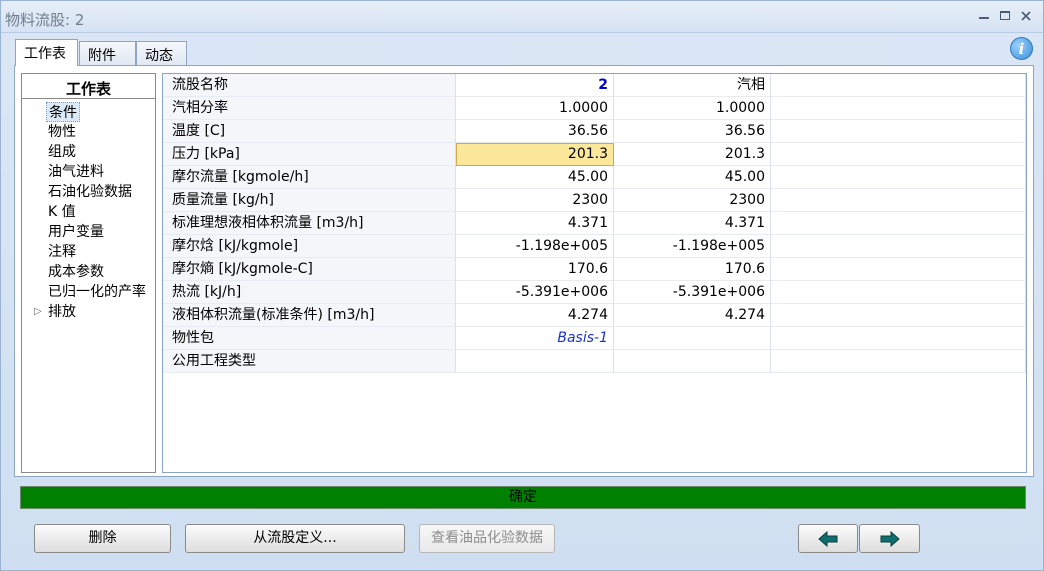 This screenshot has height=571, width=1044. What do you see at coordinates (63, 112) in the screenshot?
I see `nav-item-conditions: 条件` at bounding box center [63, 112].